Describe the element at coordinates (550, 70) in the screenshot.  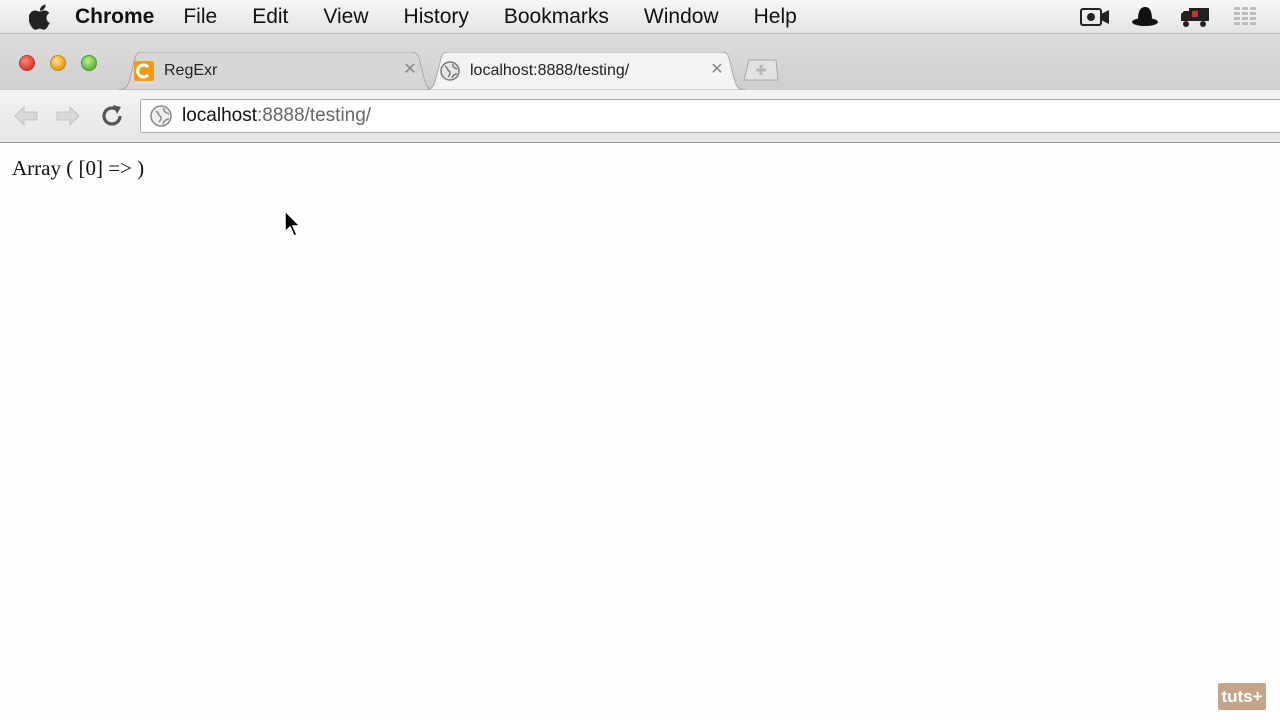
I see `tab-title: localhost:8888/testing/` at that location.